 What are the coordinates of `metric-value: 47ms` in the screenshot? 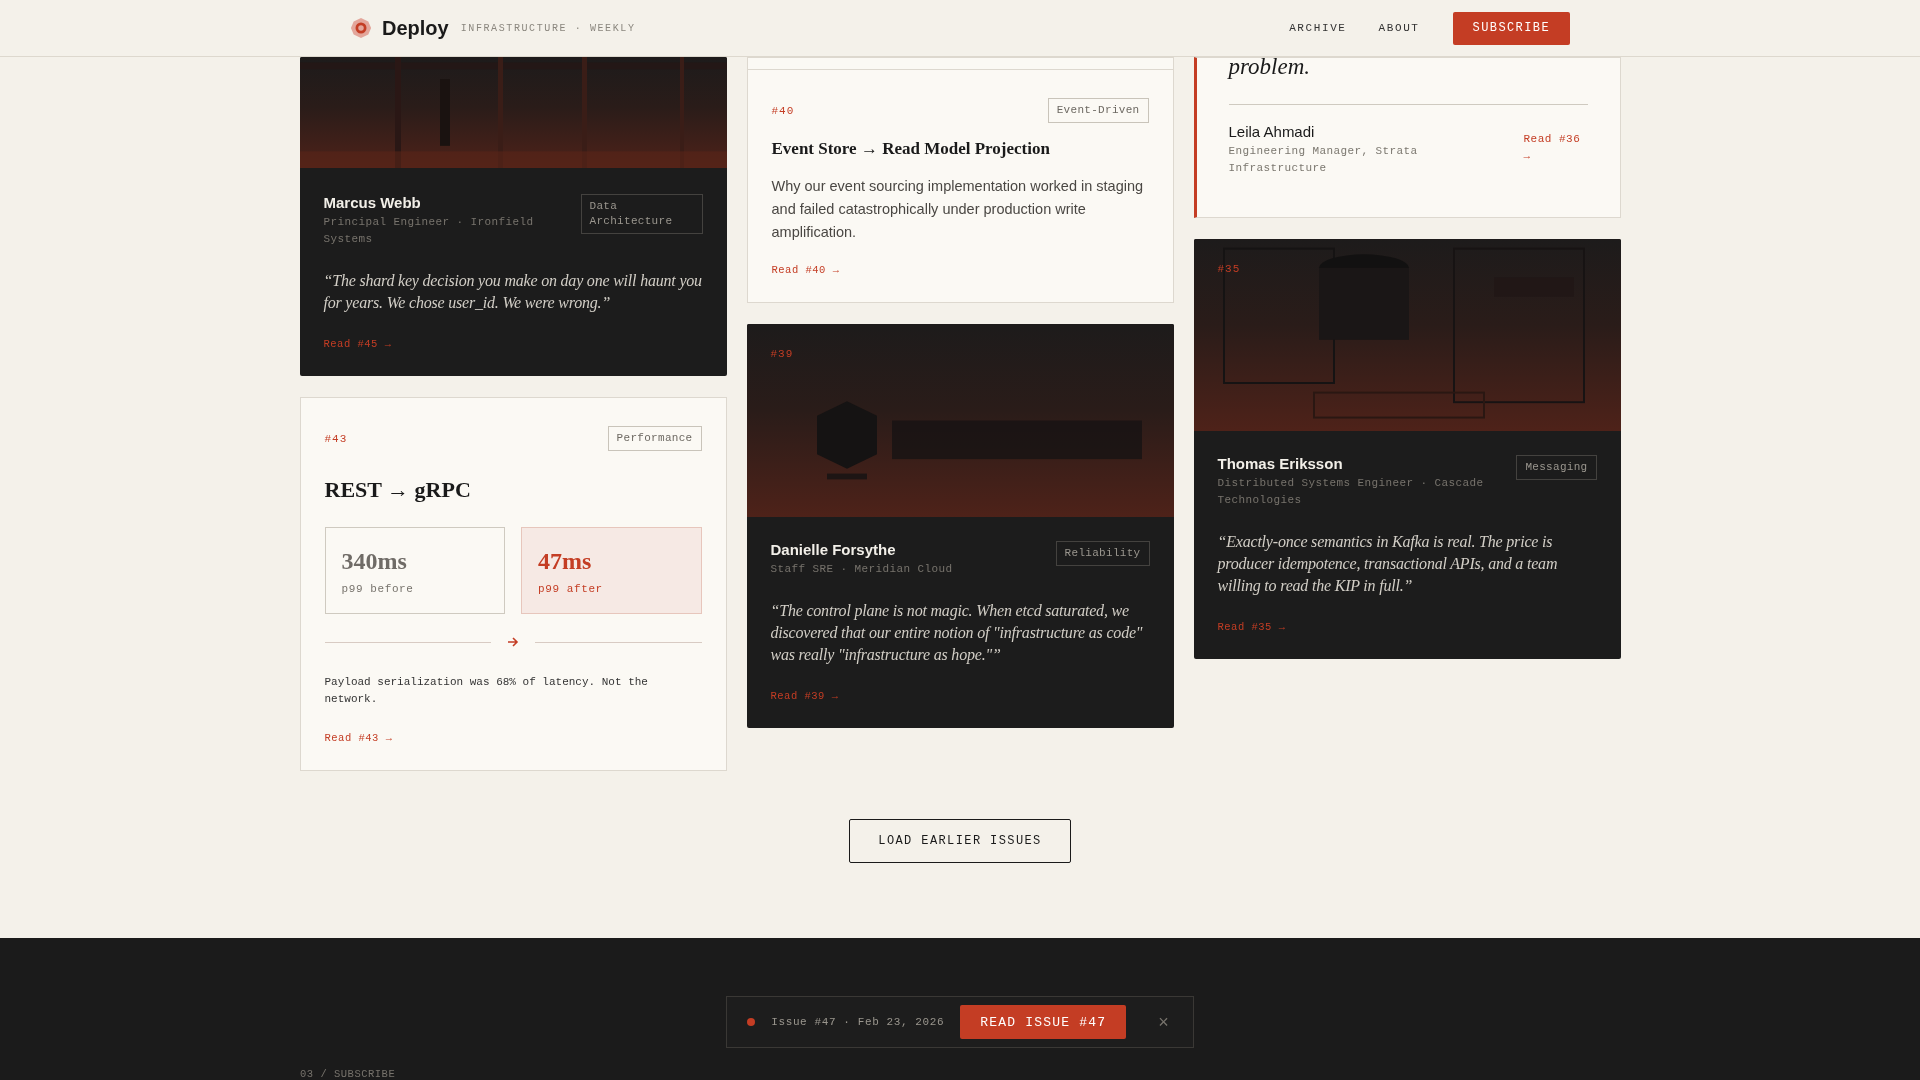 It's located at (565, 561).